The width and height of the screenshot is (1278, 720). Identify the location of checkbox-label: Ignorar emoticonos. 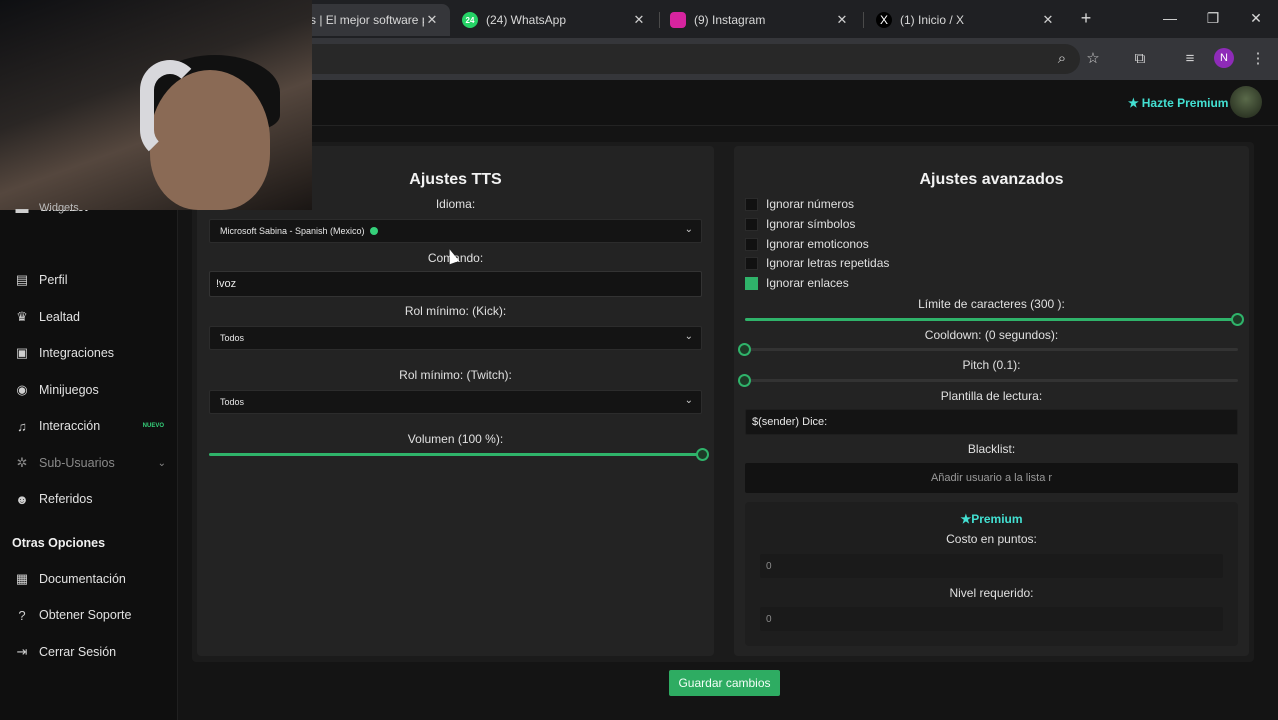
(817, 244).